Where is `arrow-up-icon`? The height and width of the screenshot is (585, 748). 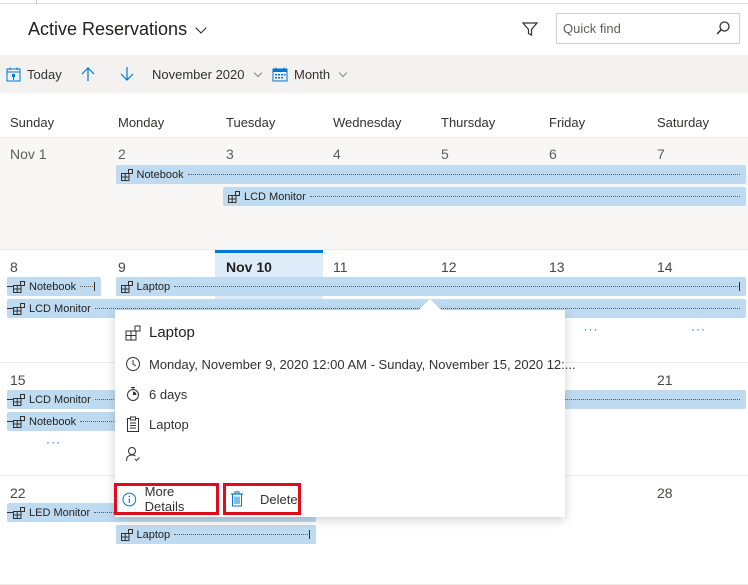 arrow-up-icon is located at coordinates (88, 74).